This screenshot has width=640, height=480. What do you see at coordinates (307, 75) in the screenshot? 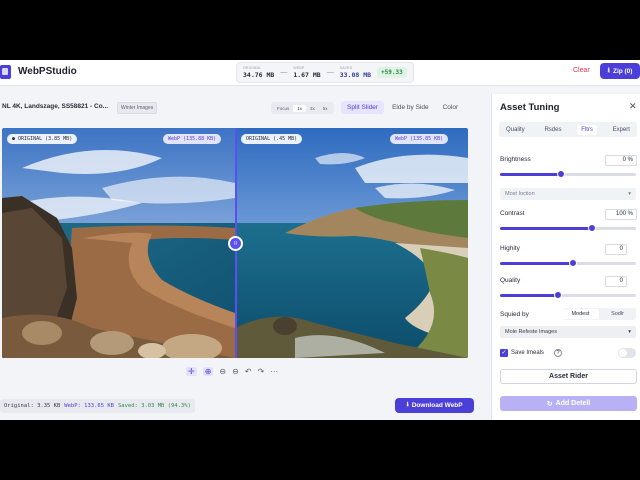
I see `webp-stat-value: 1.67 MB` at bounding box center [307, 75].